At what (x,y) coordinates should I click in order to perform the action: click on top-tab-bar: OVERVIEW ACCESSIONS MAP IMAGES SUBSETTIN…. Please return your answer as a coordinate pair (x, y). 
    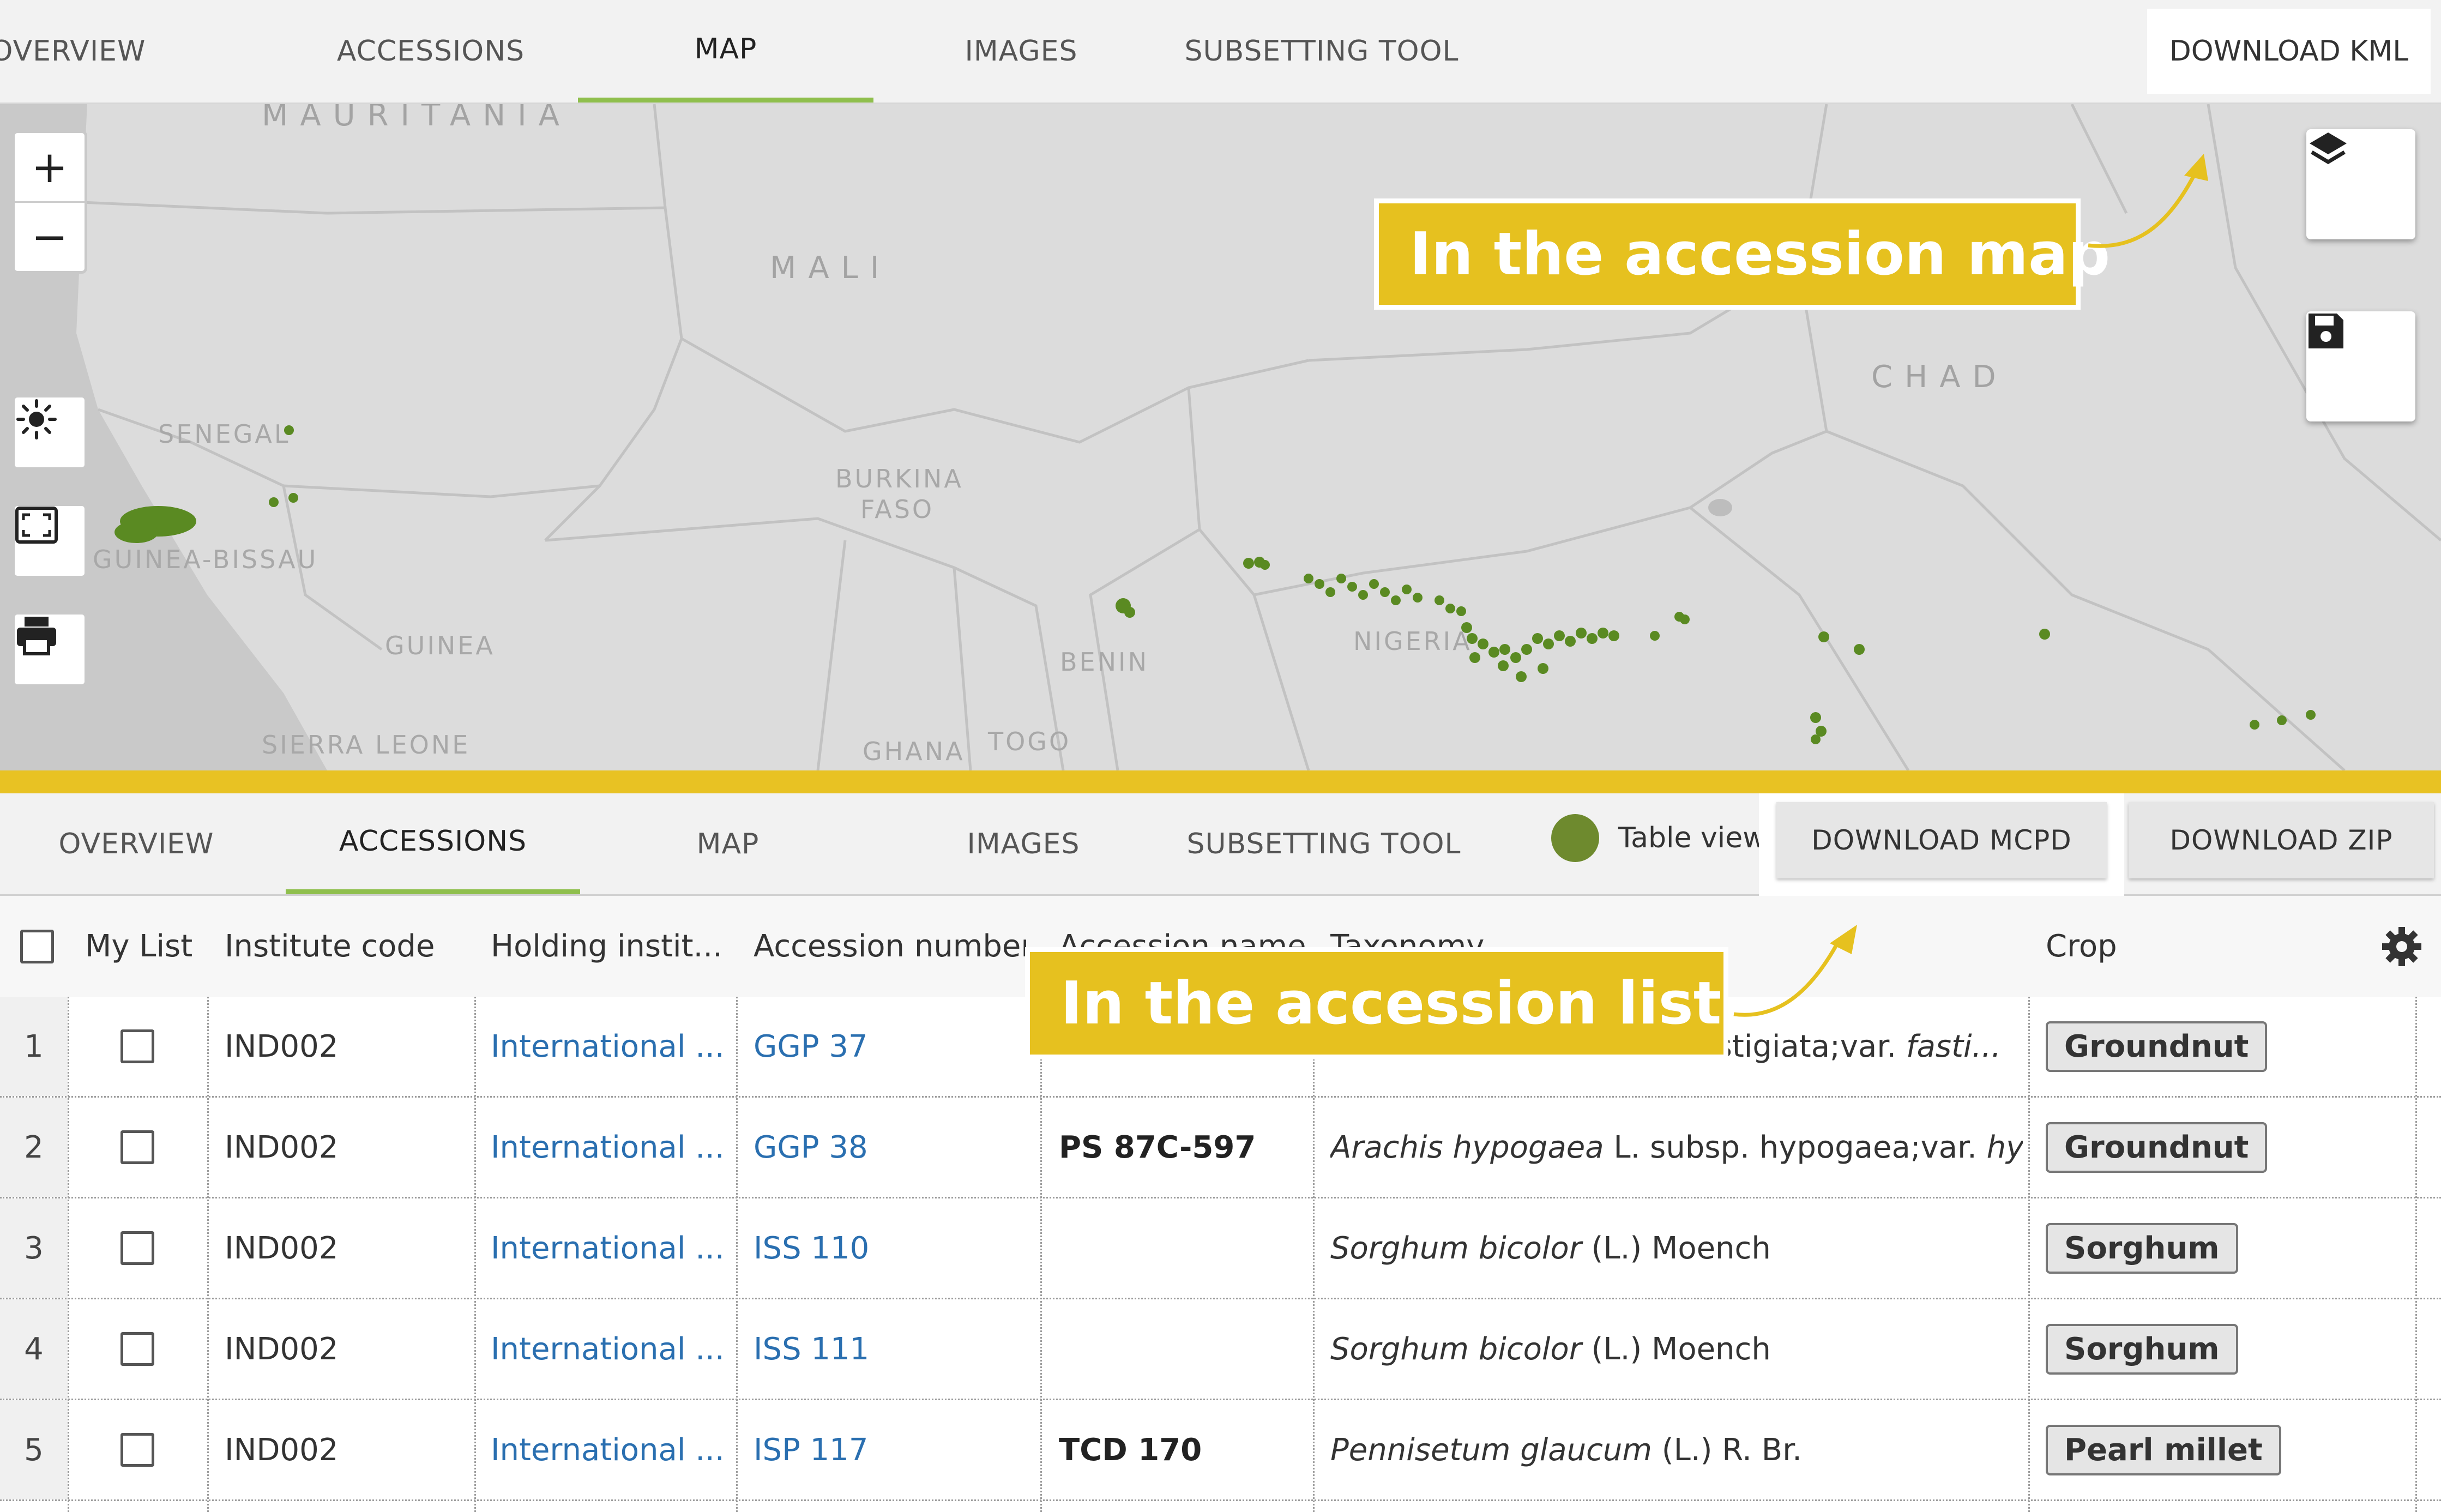
    Looking at the image, I should click on (1220, 52).